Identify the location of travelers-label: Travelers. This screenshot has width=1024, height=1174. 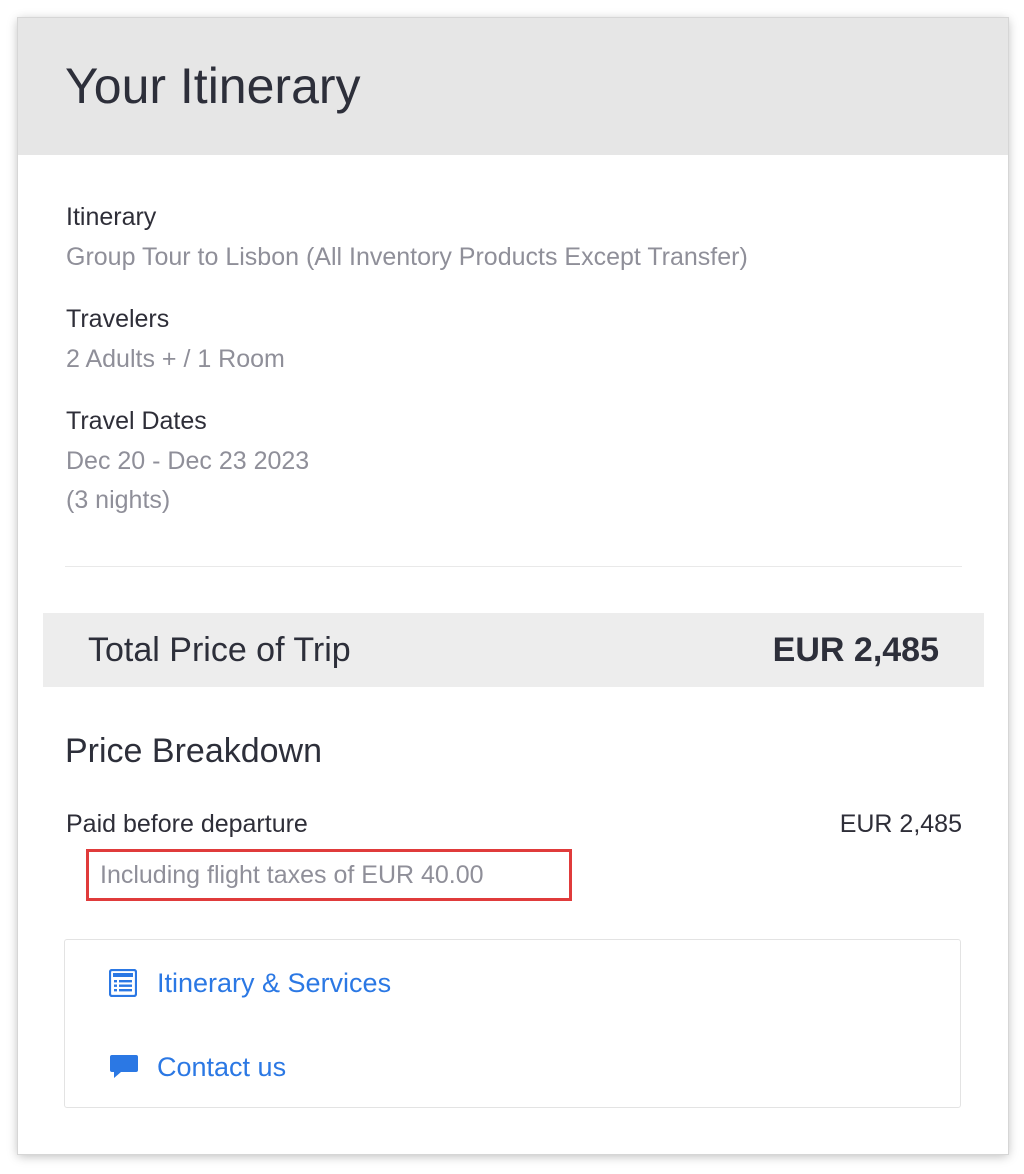
(118, 319).